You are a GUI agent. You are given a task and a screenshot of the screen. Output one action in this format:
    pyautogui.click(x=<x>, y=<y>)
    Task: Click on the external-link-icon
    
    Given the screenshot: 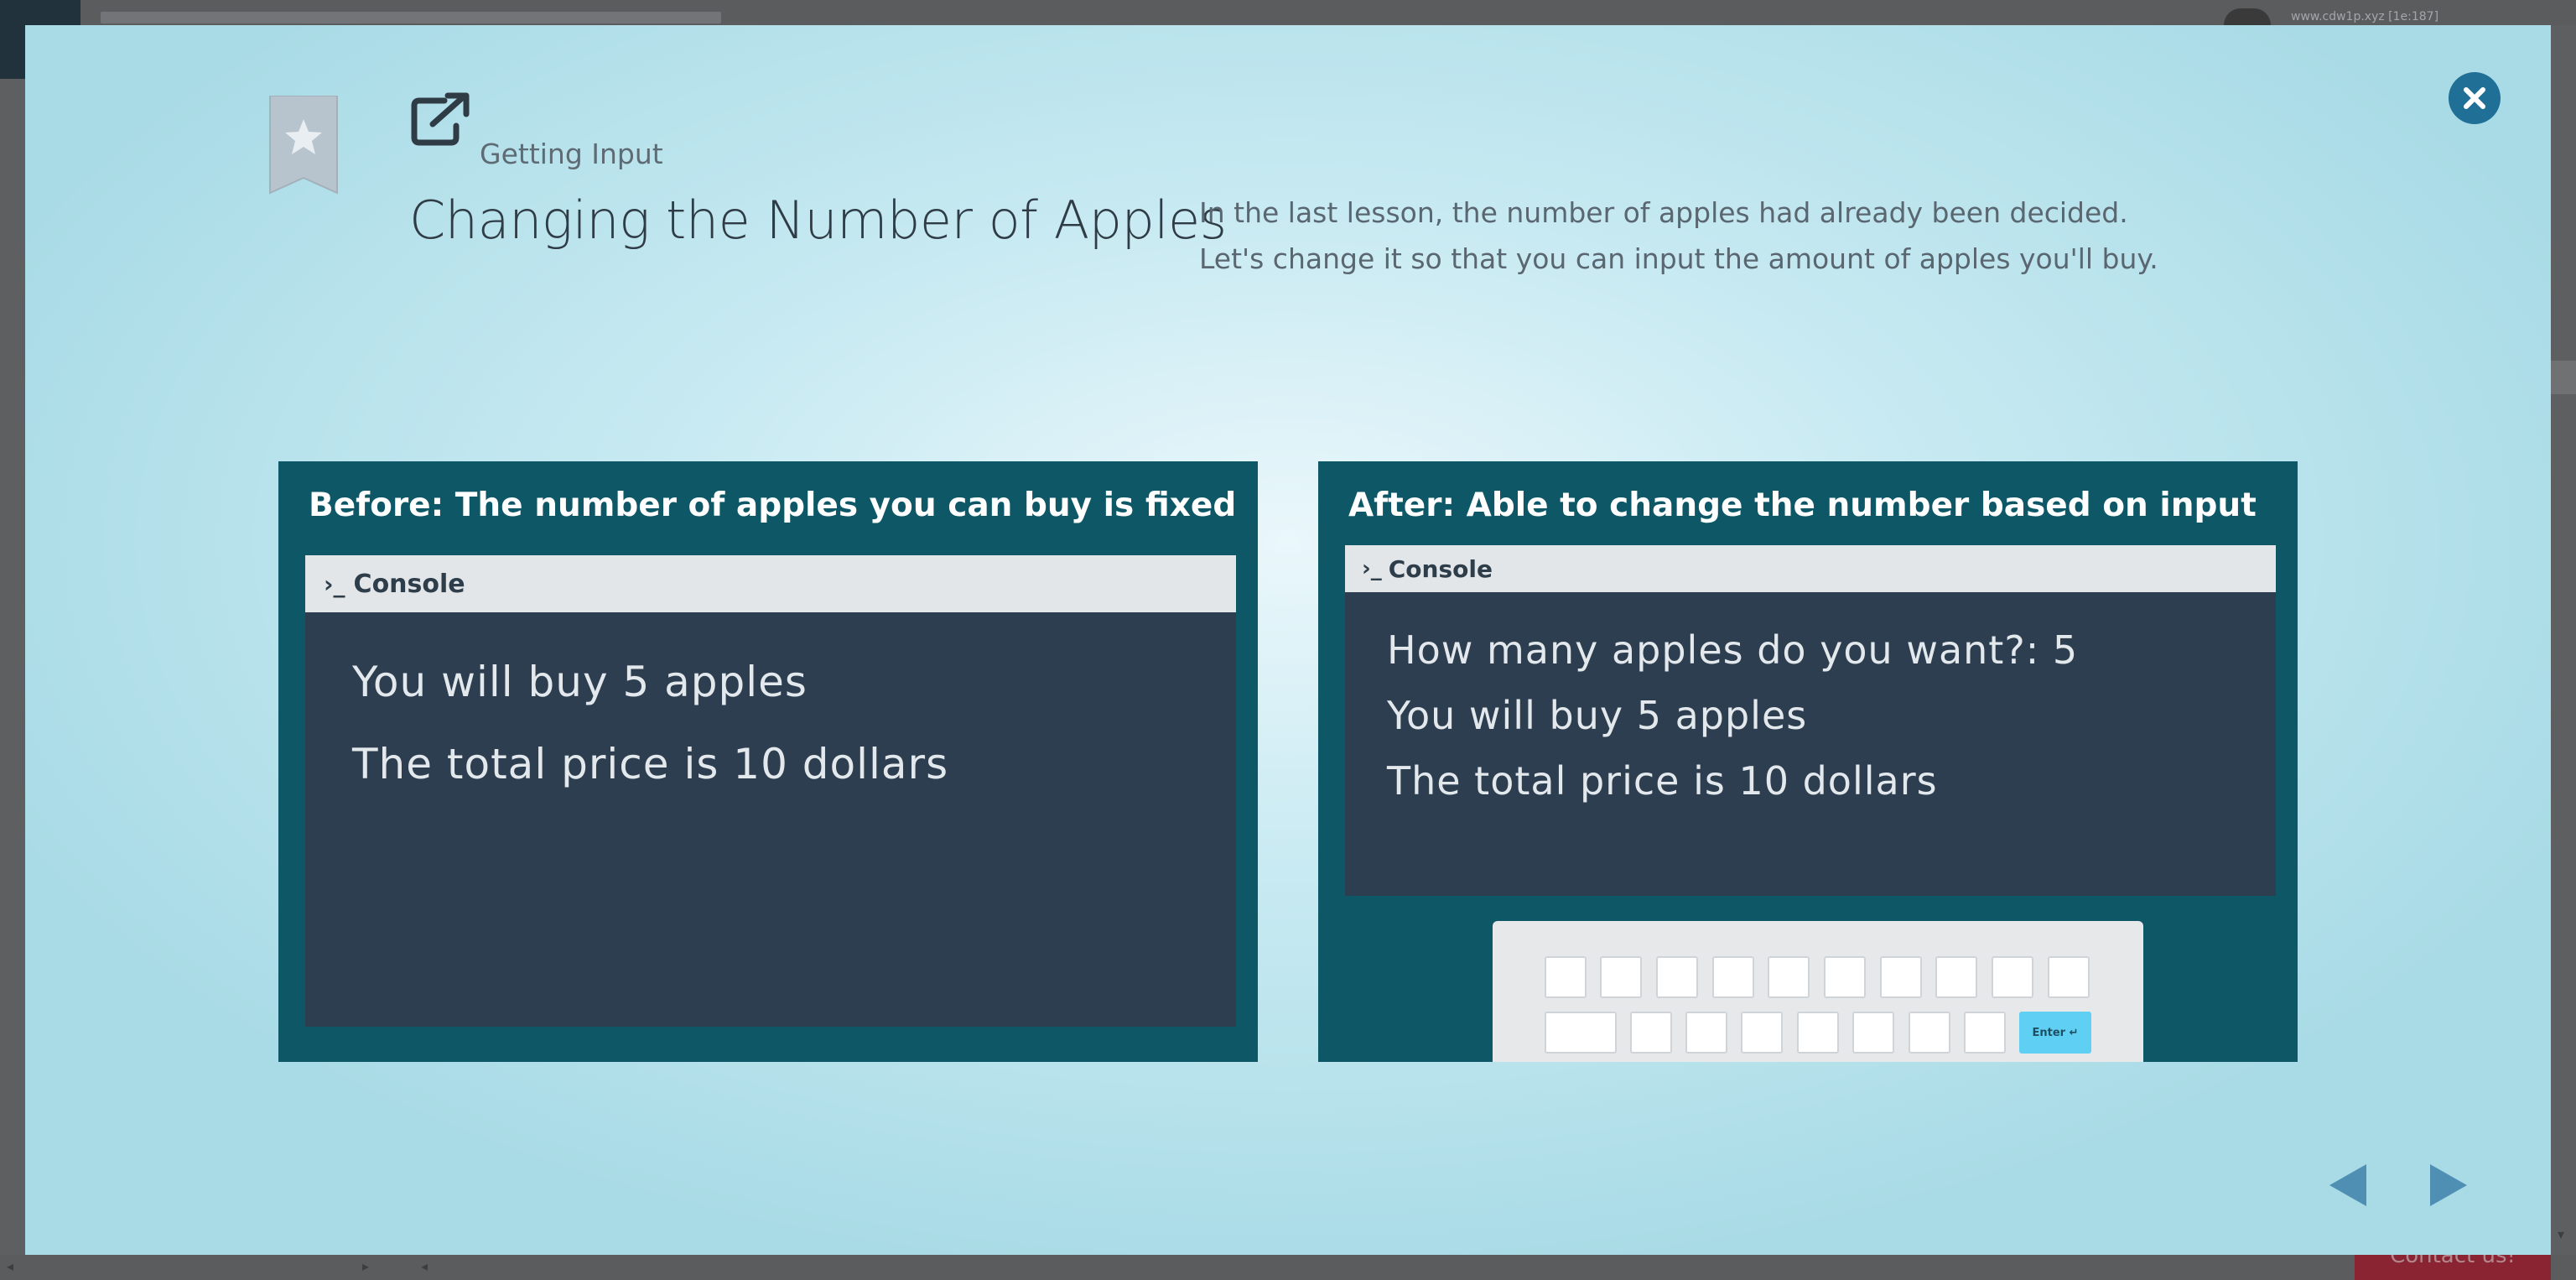 What is the action you would take?
    pyautogui.click(x=440, y=119)
    